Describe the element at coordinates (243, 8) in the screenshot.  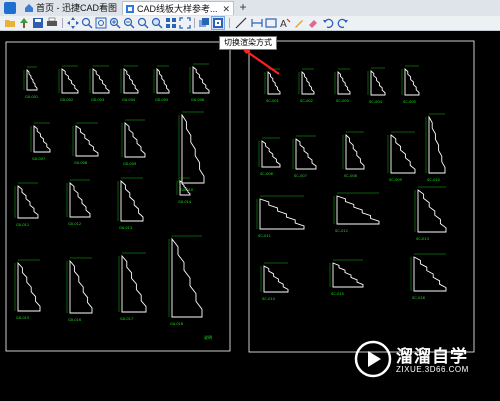
I see `new-tab-button: +` at that location.